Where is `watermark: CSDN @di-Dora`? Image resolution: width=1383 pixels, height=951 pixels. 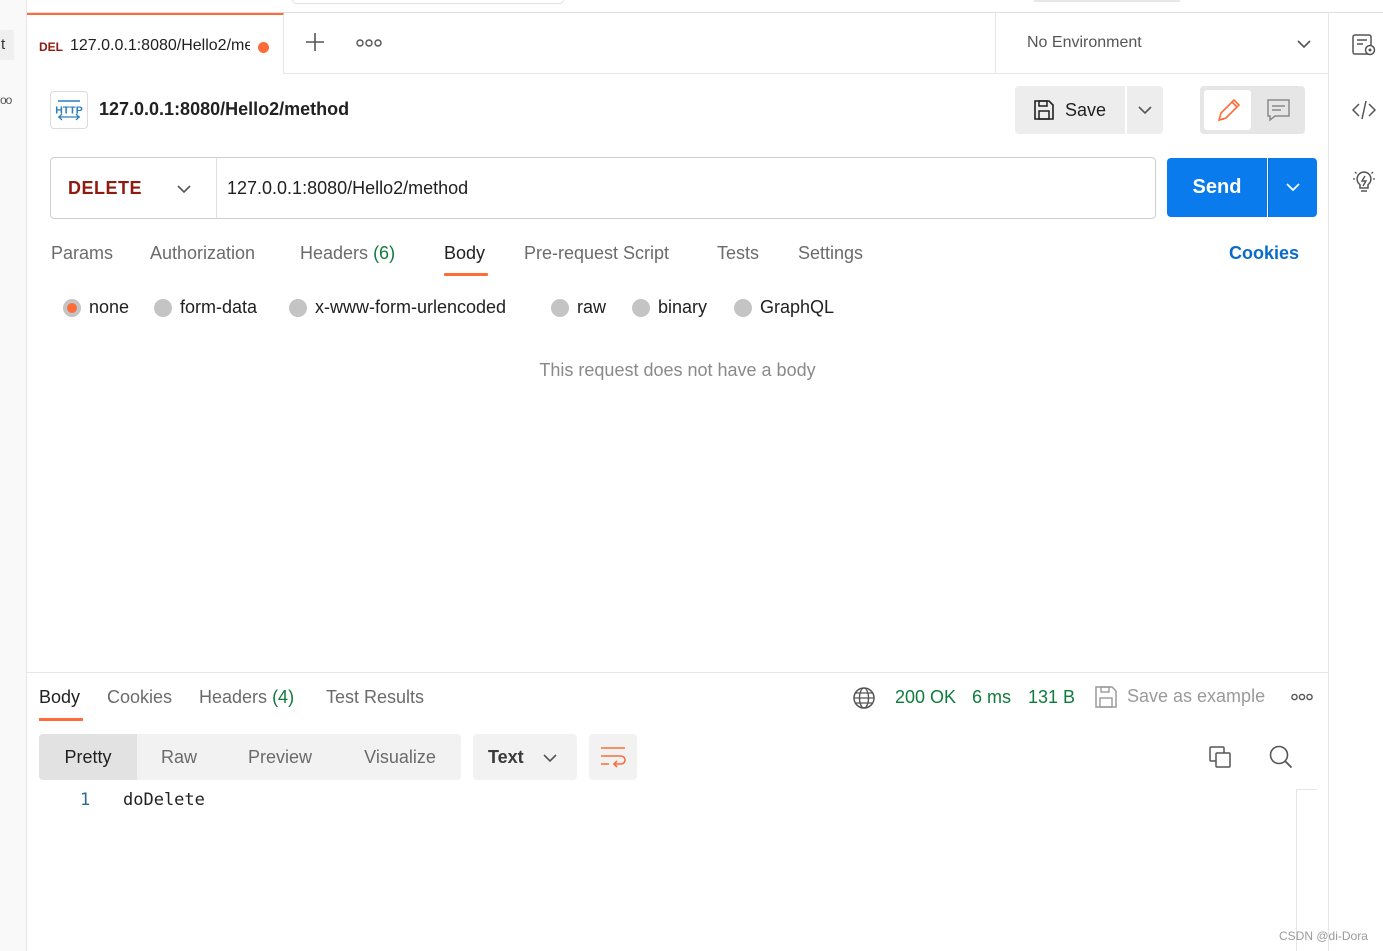
watermark: CSDN @di-Dora is located at coordinates (1323, 936).